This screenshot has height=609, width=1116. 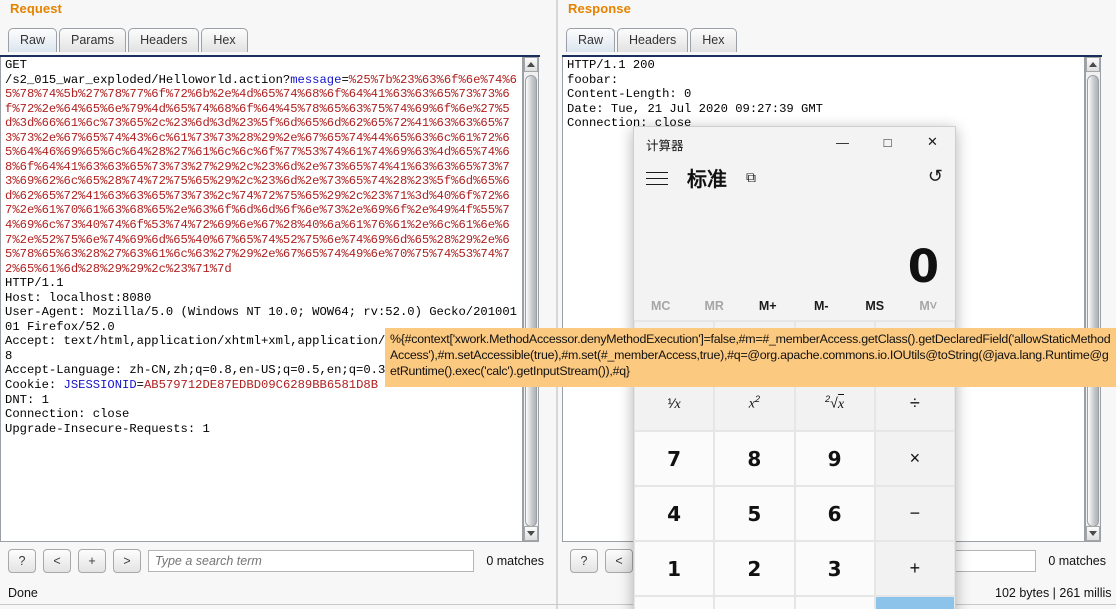 What do you see at coordinates (515, 561) in the screenshot?
I see `request-match-count: 0 matches` at bounding box center [515, 561].